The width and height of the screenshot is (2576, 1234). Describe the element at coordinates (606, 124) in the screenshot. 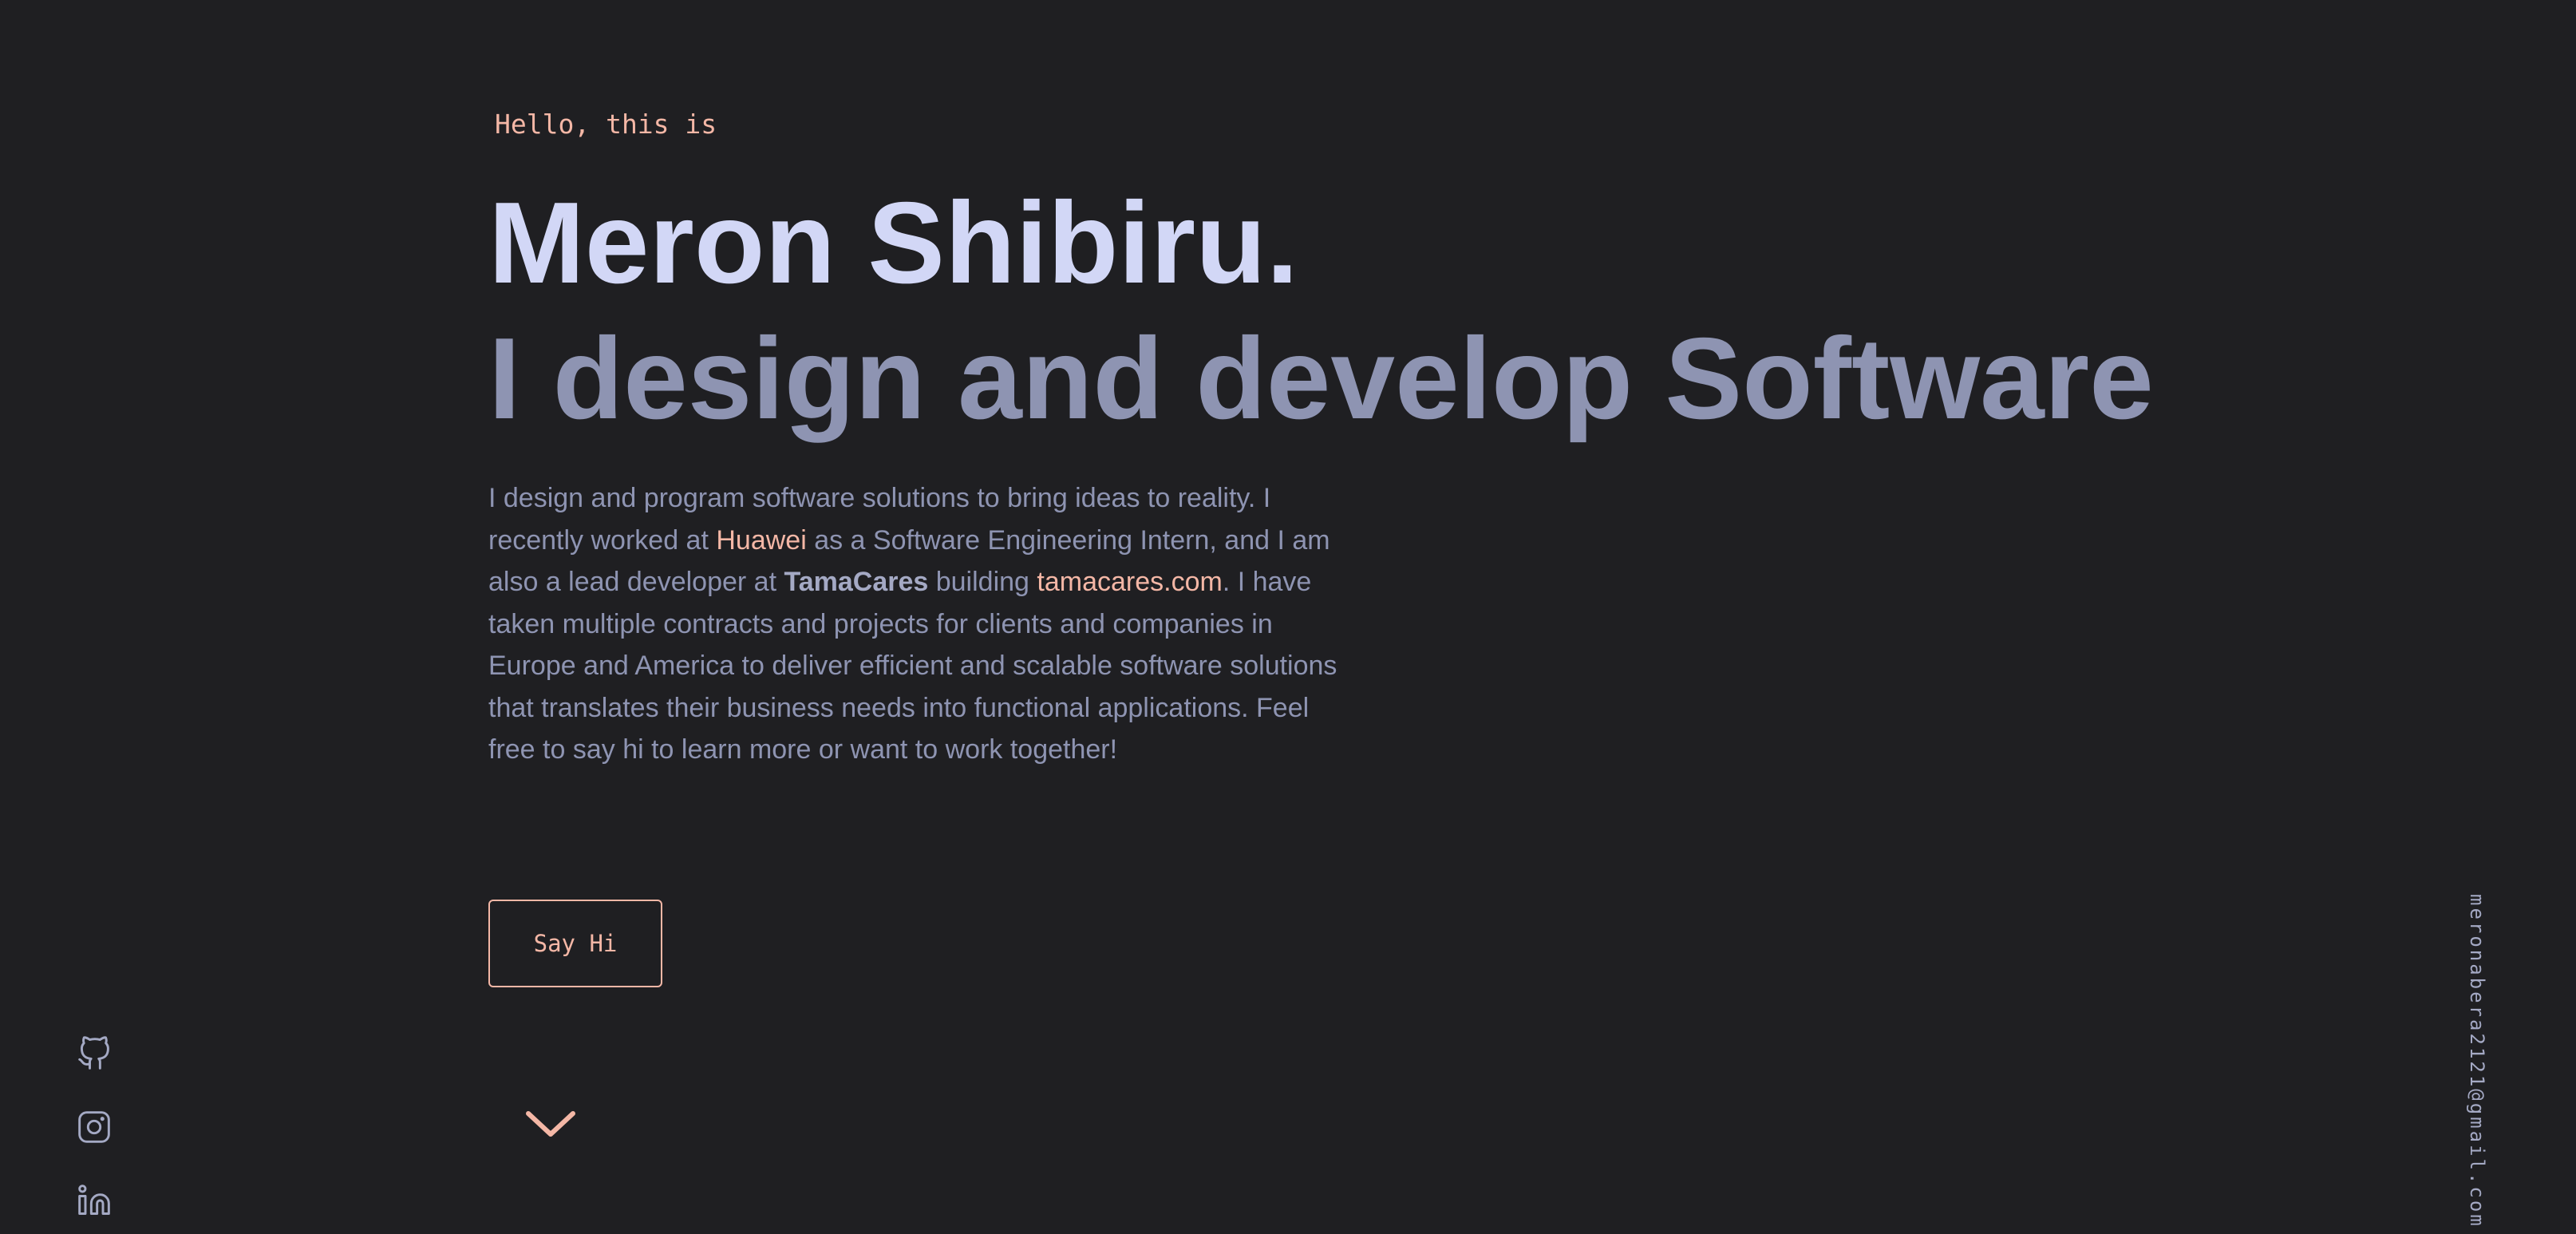

I see `greeting-text: Hello, this is` at that location.